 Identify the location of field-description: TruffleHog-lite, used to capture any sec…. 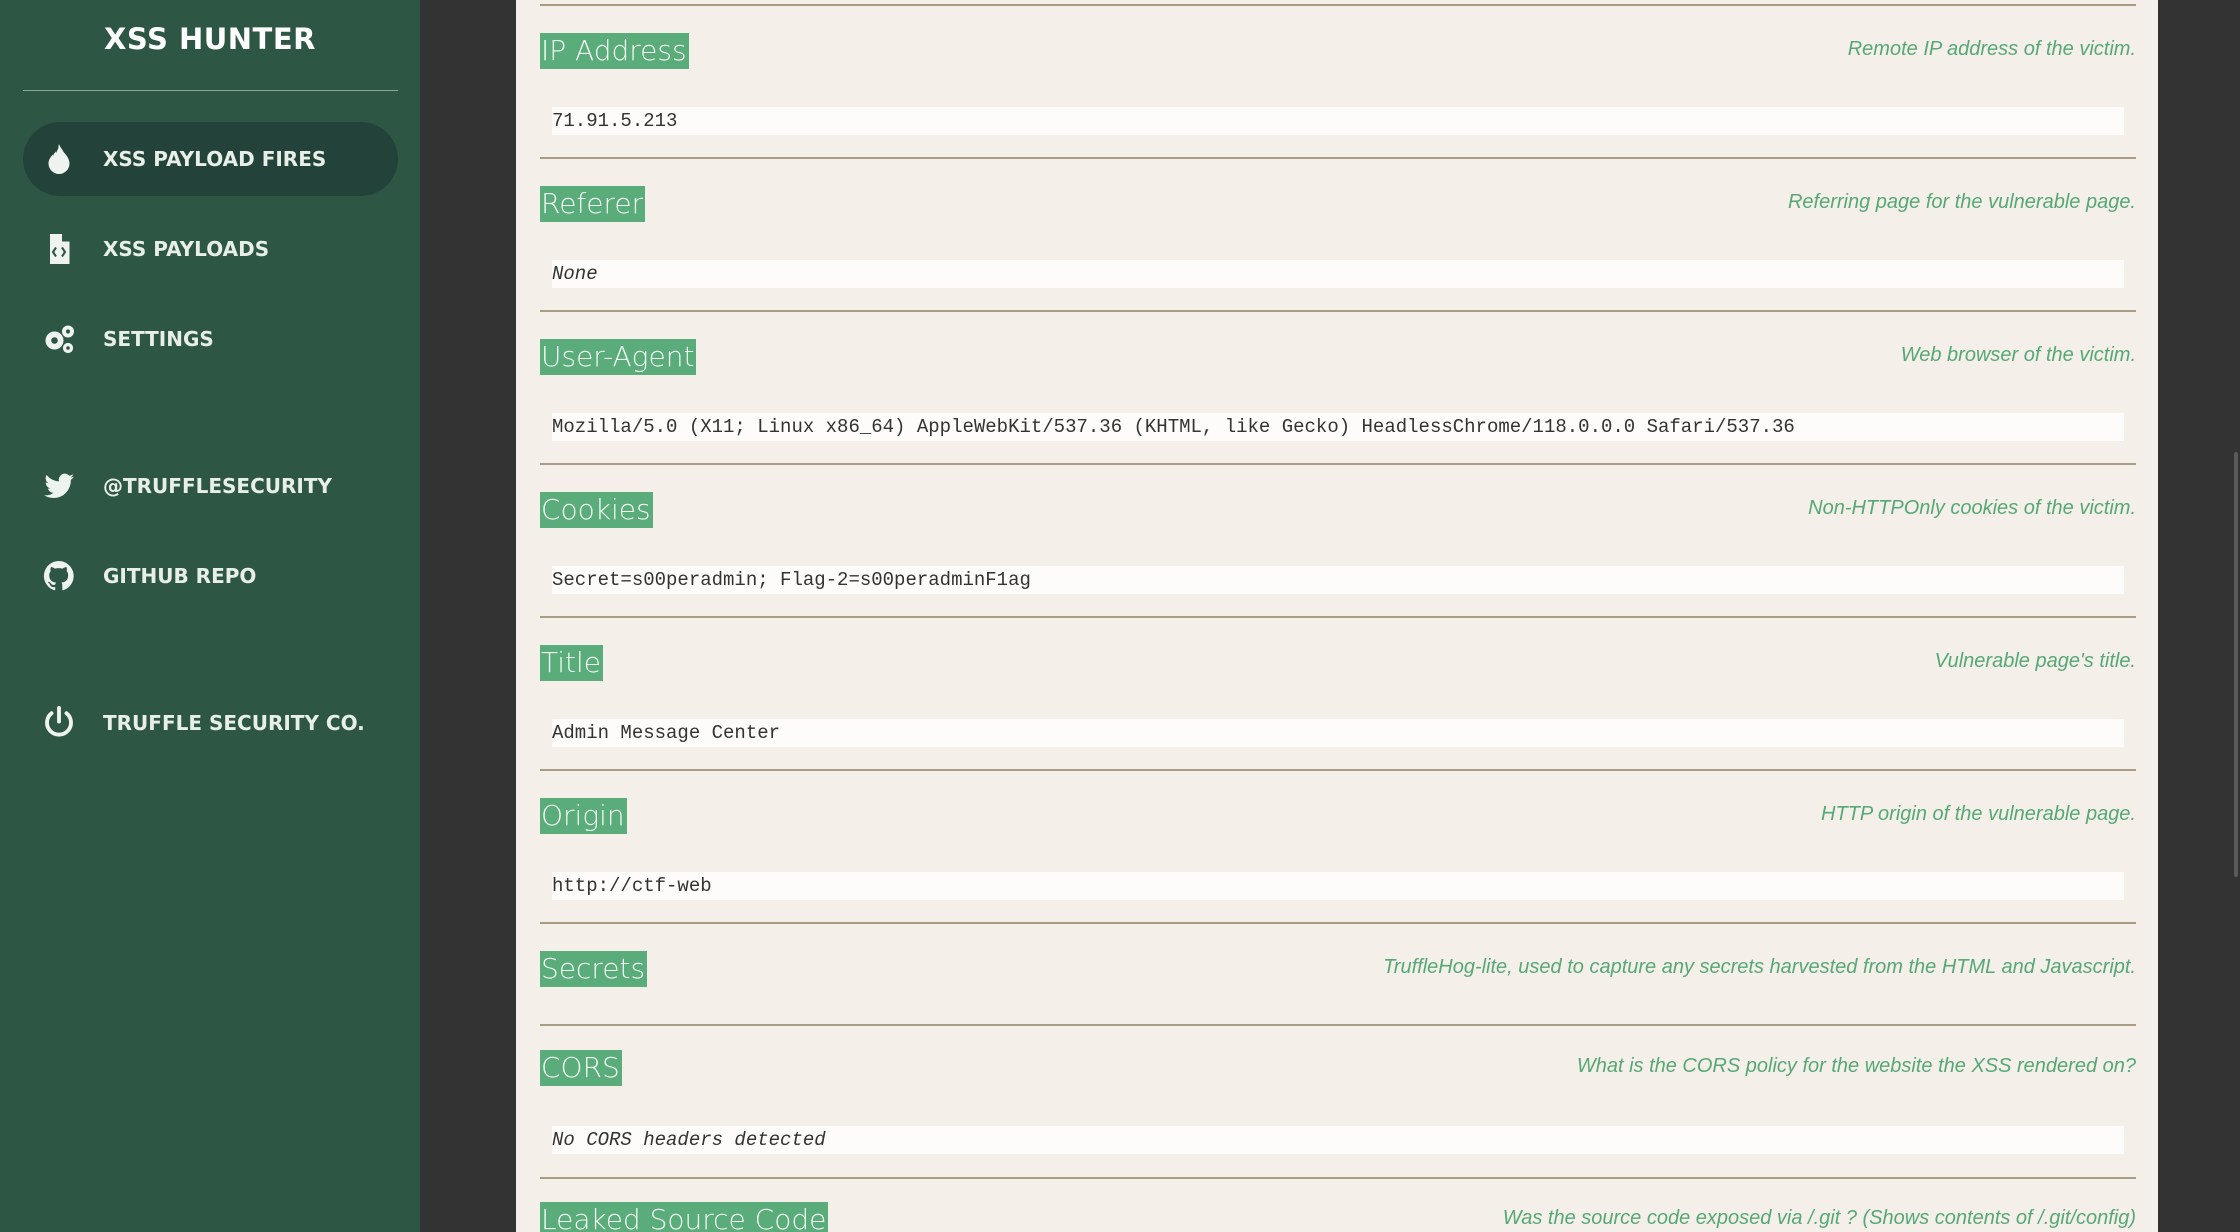
(1759, 967).